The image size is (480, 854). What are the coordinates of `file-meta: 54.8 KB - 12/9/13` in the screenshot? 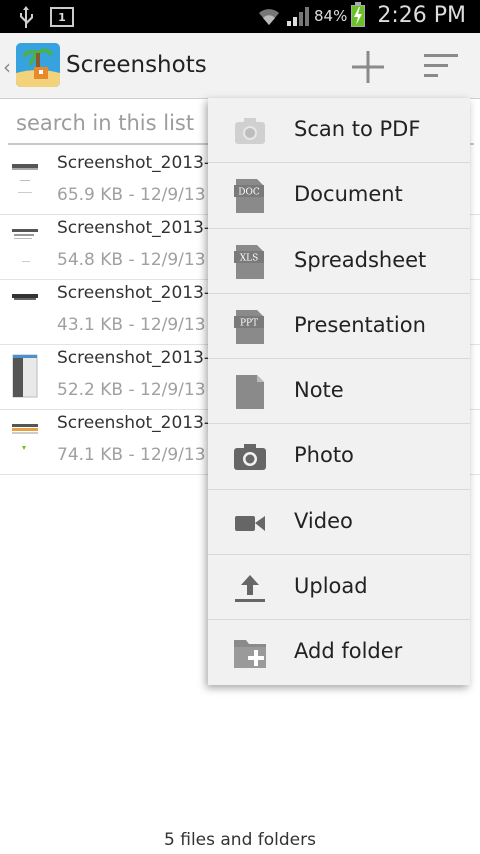 It's located at (131, 260).